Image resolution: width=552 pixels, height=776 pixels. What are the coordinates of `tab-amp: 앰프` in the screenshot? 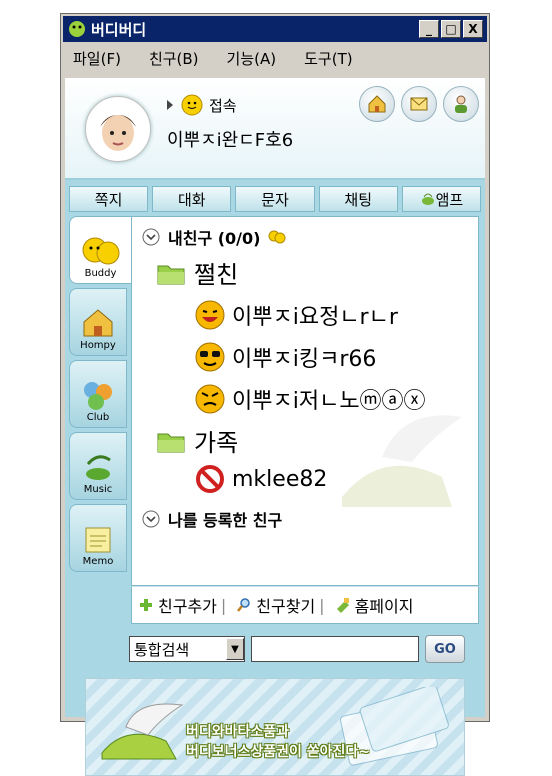 It's located at (441, 199).